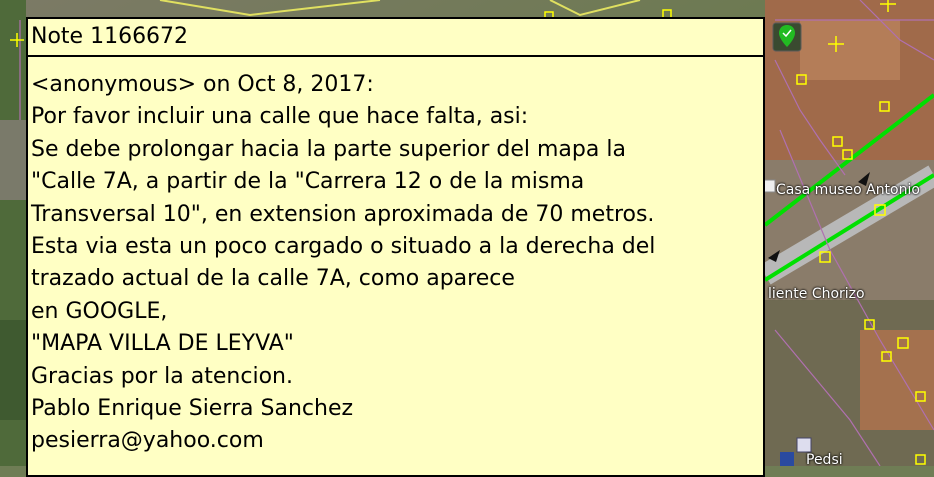  I want to click on note-comment-line: "MAPA VILLA DE LEYVA", so click(162, 344).